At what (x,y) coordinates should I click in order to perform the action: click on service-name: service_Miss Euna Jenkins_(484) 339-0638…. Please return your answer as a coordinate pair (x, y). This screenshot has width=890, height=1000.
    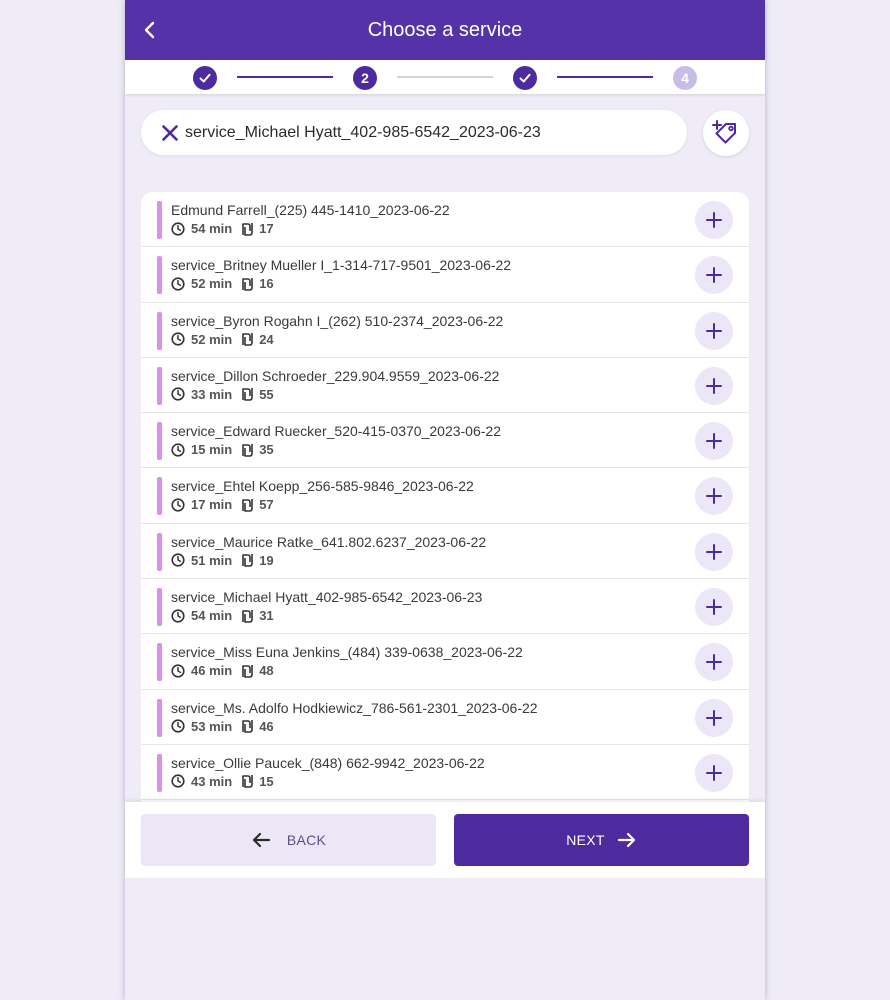
    Looking at the image, I should click on (347, 652).